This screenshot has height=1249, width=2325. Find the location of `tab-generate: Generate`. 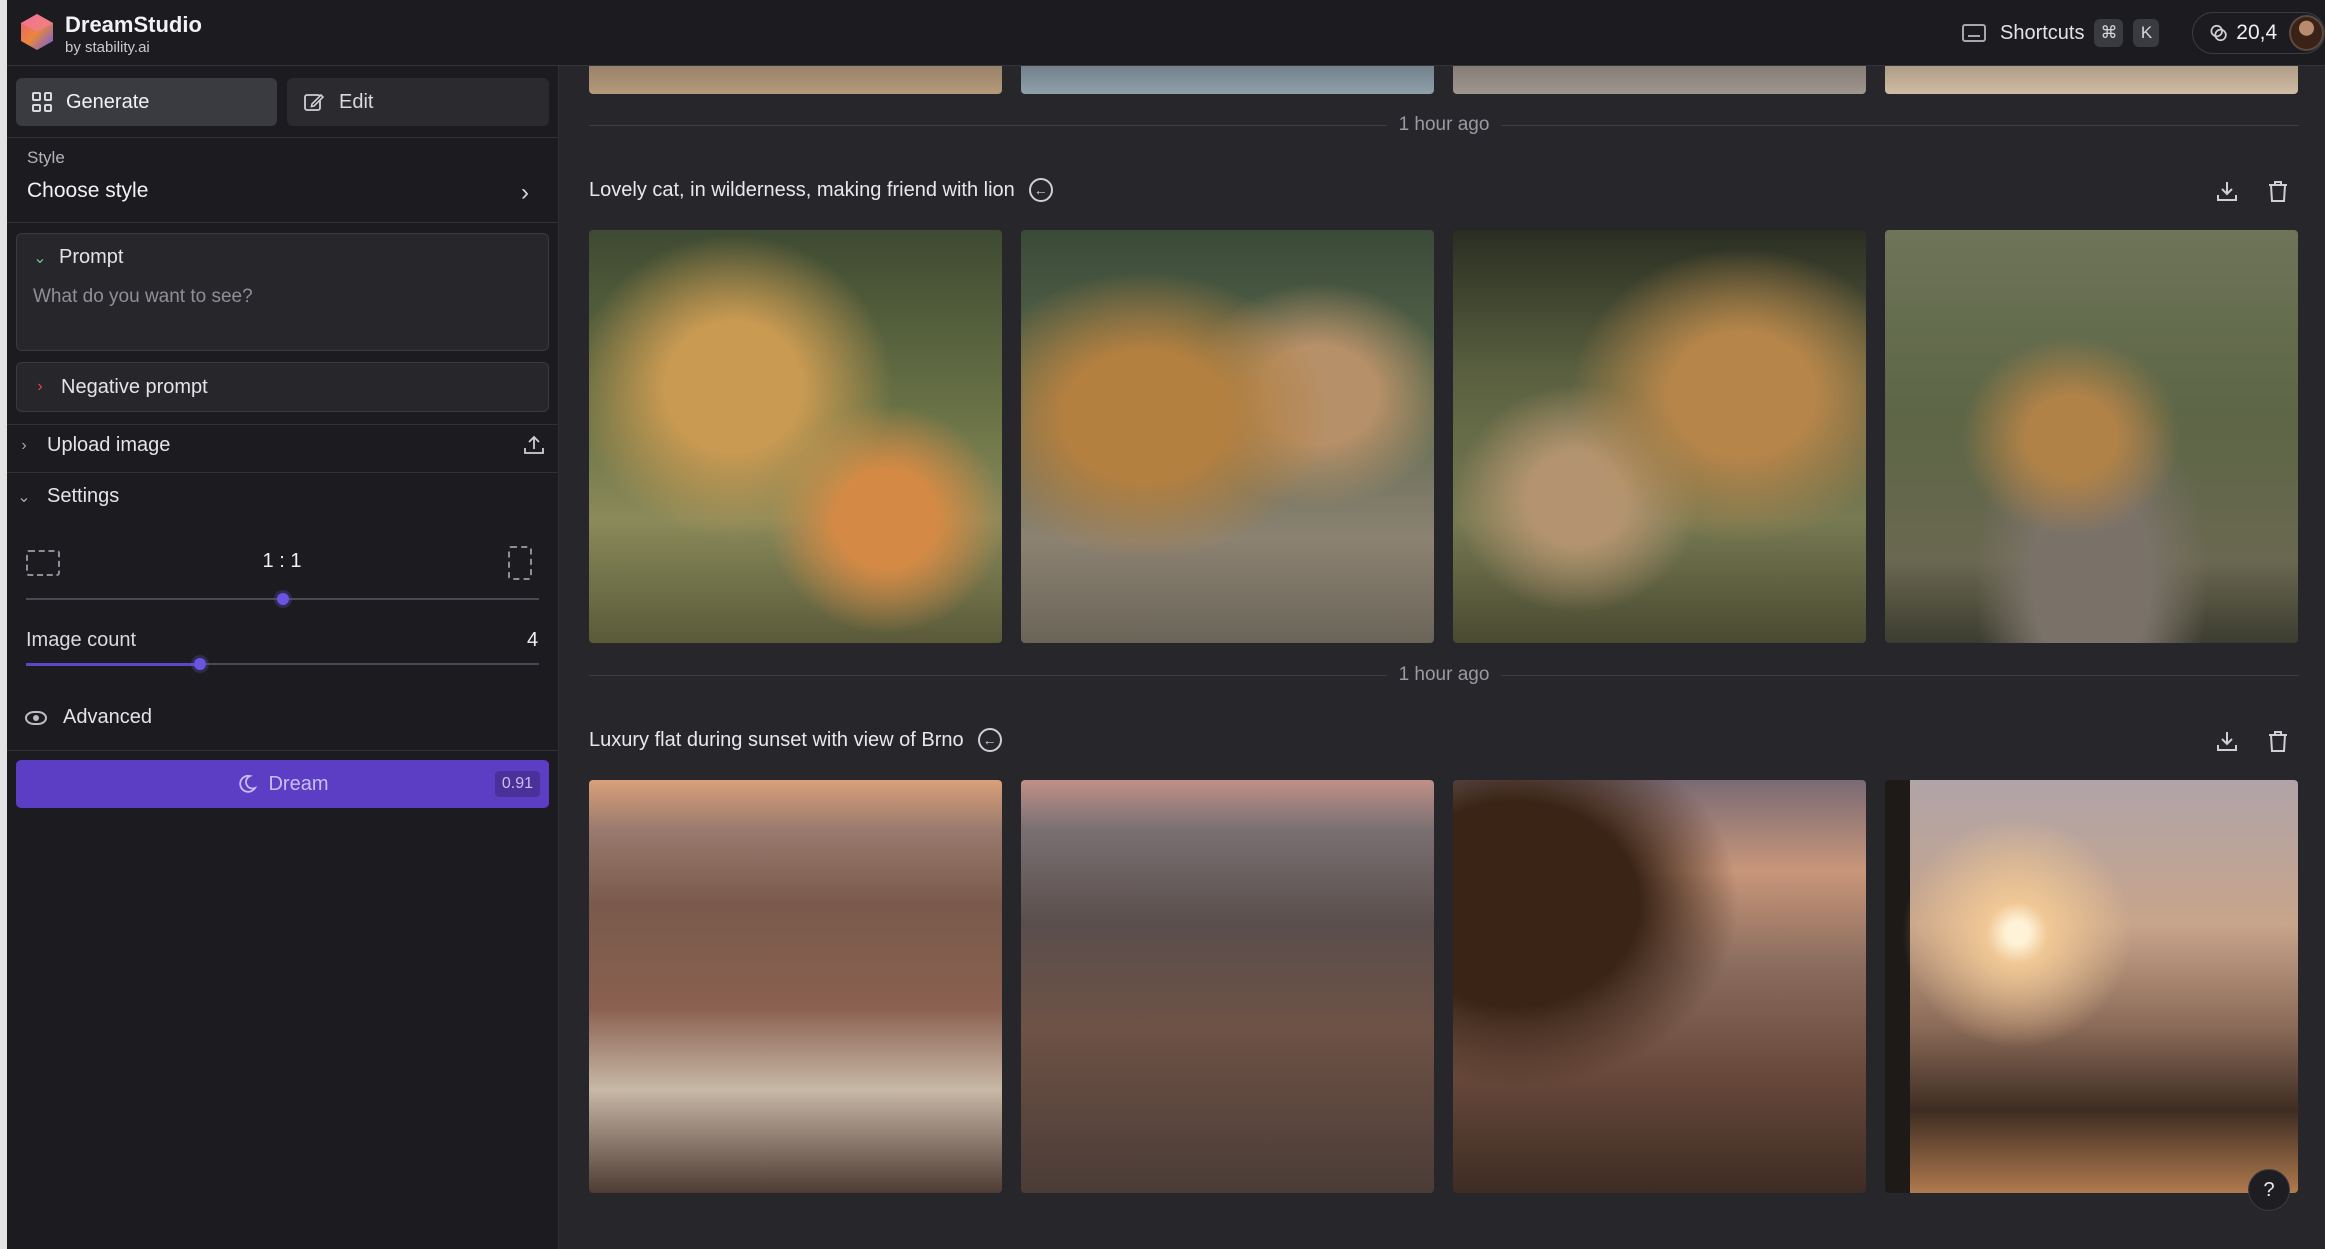

tab-generate: Generate is located at coordinates (146, 102).